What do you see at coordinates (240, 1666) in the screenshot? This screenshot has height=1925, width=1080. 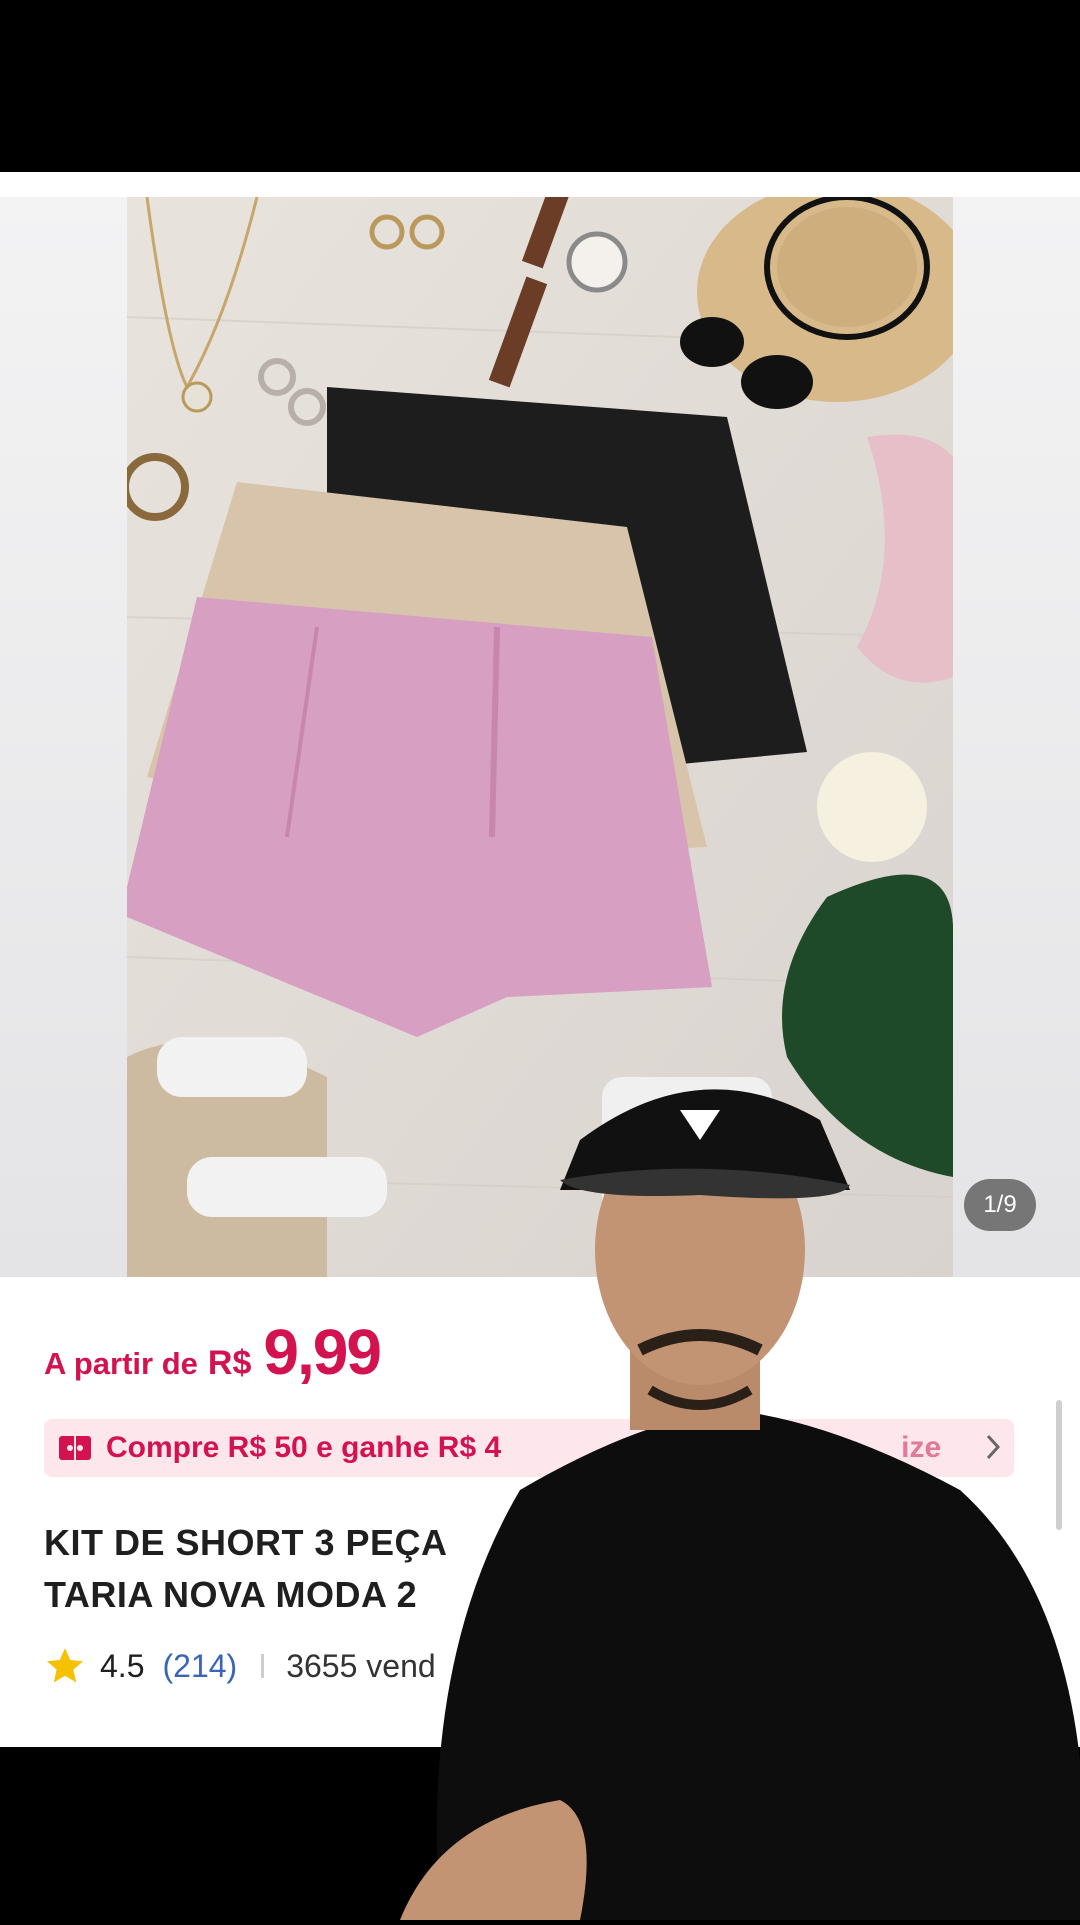 I see `rating-row: 4.5 (214) 3655 vend` at bounding box center [240, 1666].